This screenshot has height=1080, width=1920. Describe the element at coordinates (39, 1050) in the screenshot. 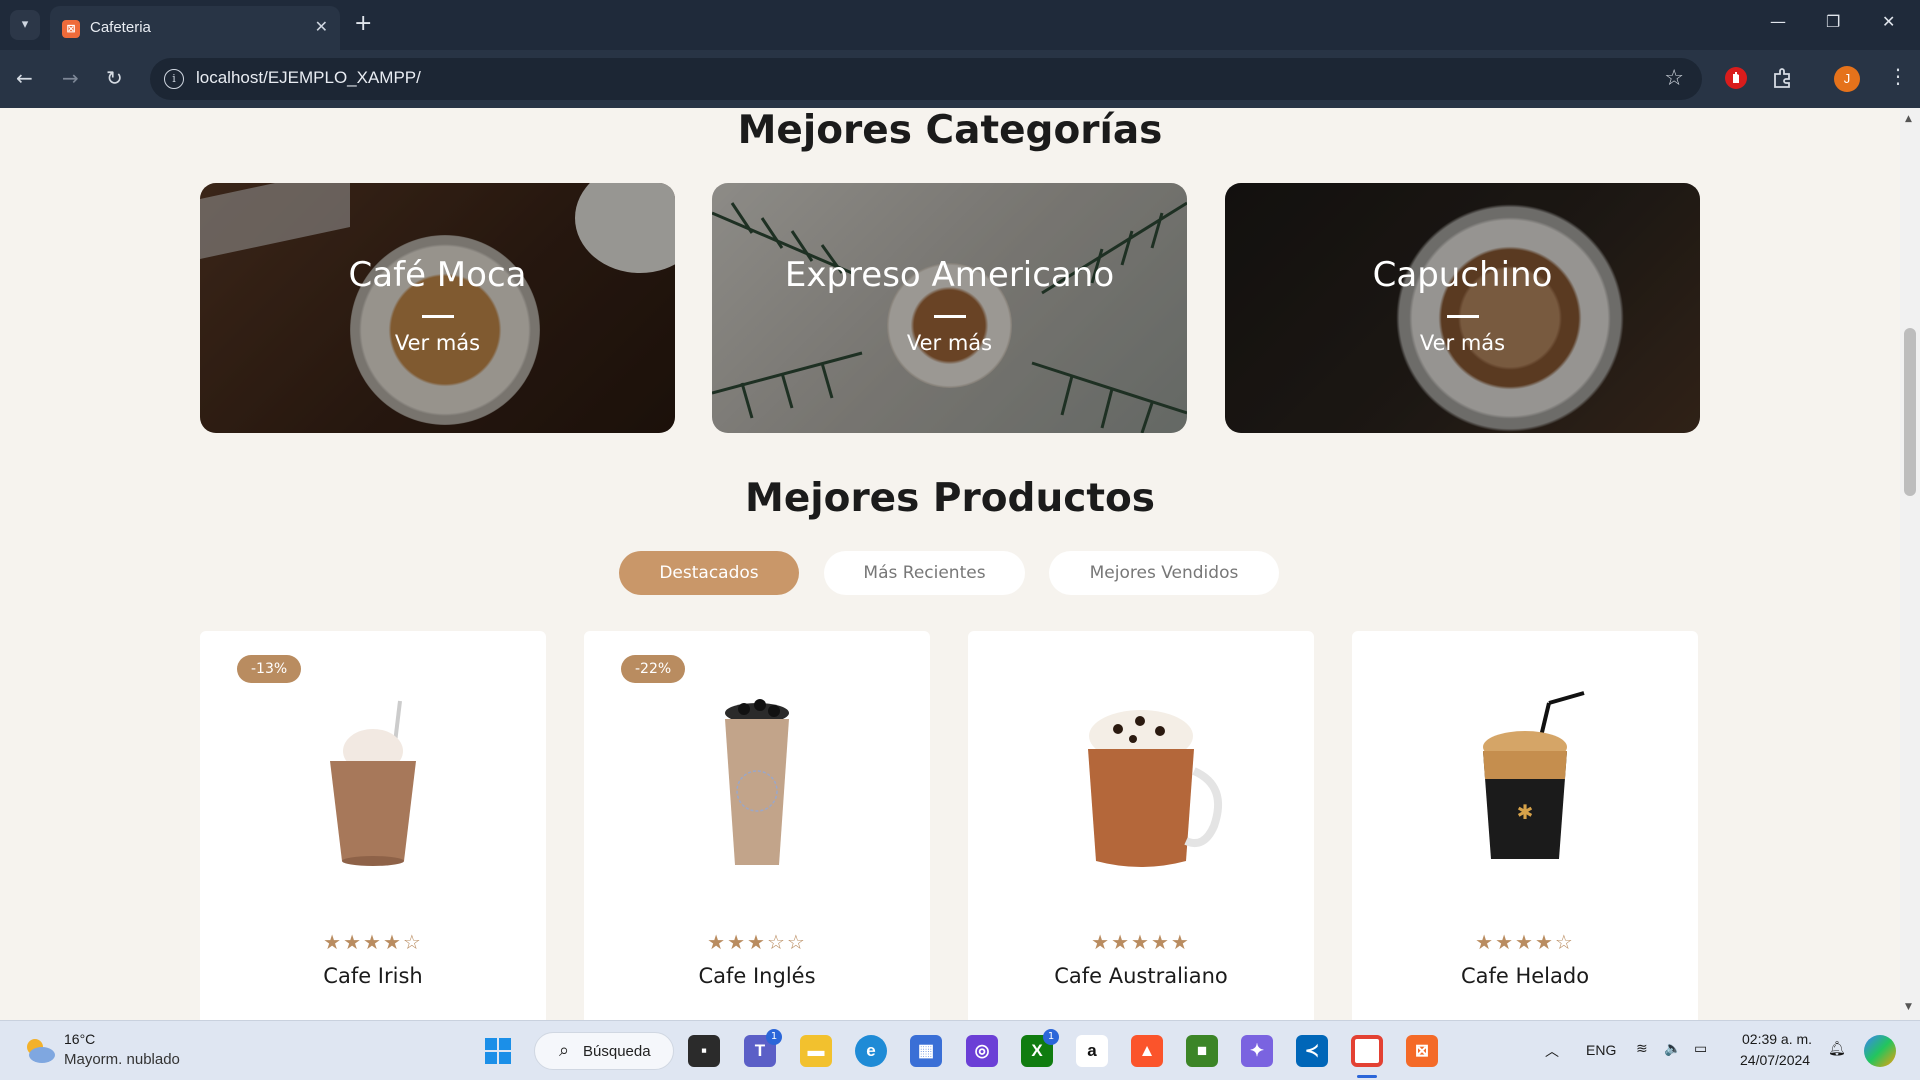

I see `weather-cloudy-icon` at that location.